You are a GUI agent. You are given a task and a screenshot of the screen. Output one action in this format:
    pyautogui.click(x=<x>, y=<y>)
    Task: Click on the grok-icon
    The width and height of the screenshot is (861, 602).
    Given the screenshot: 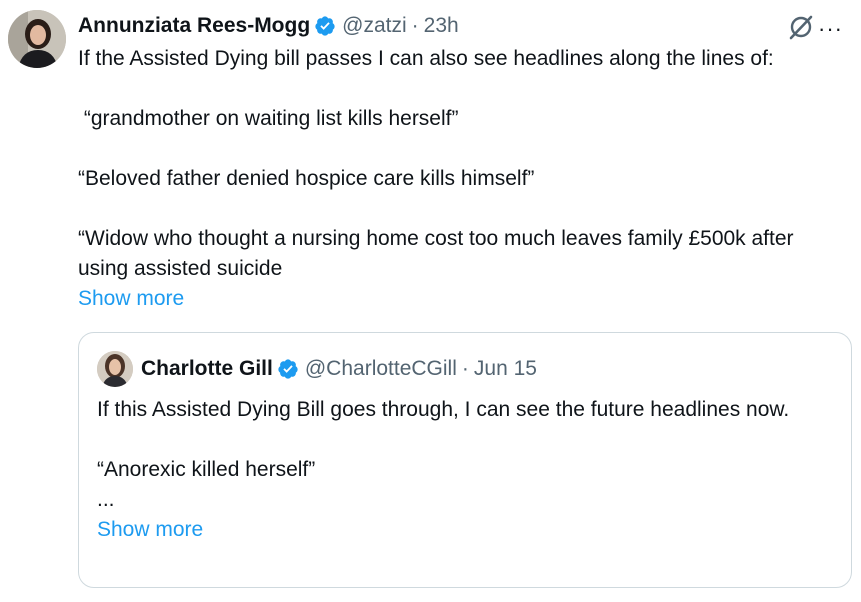 What is the action you would take?
    pyautogui.click(x=801, y=27)
    